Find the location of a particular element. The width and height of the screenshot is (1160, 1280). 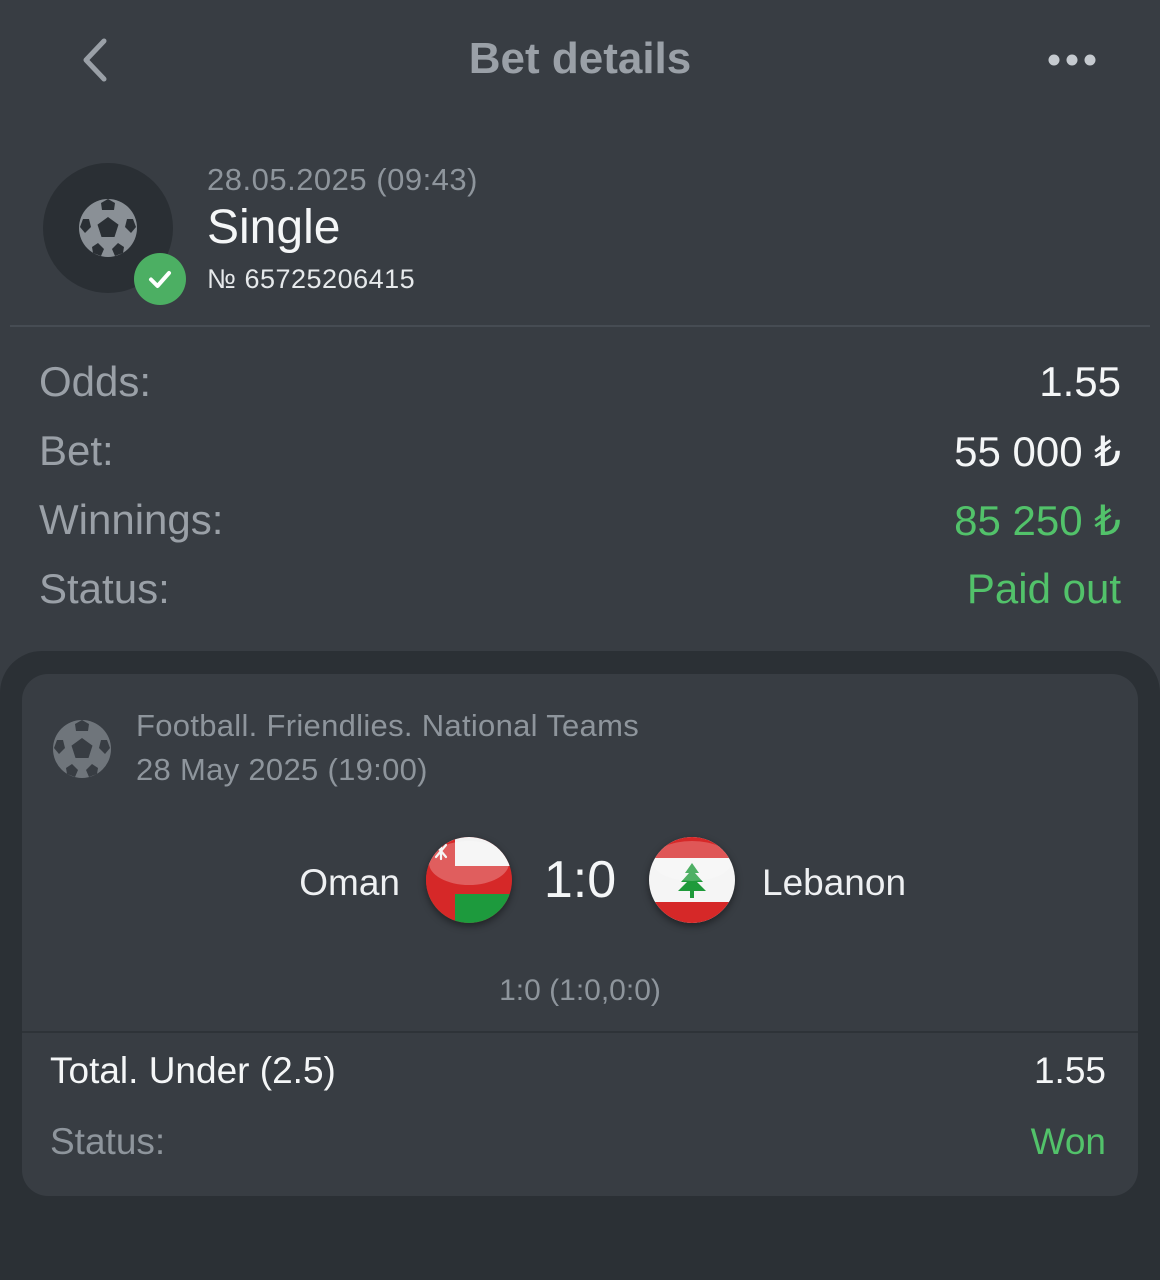

event-date: 28 May 2025 (19:00) is located at coordinates (282, 769).